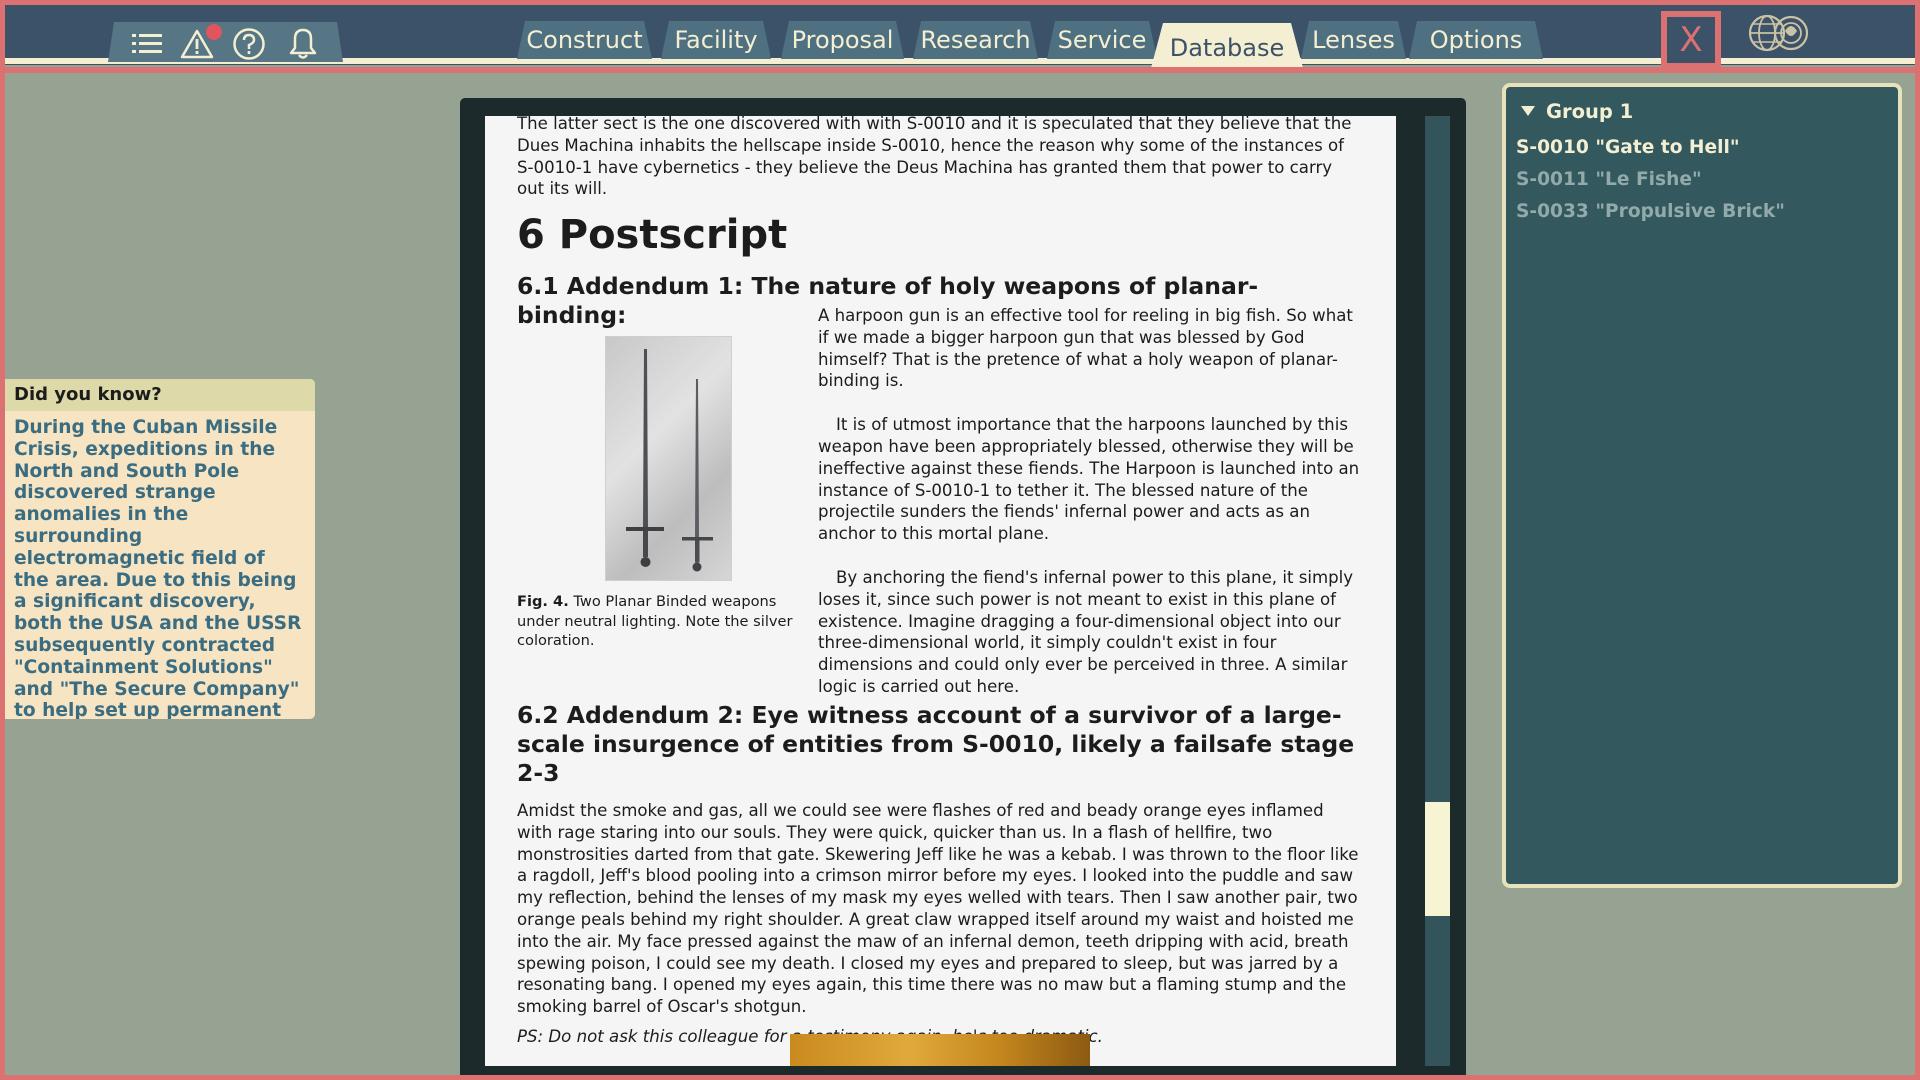 This screenshot has width=1920, height=1080. I want to click on tab-service: Service, so click(1102, 40).